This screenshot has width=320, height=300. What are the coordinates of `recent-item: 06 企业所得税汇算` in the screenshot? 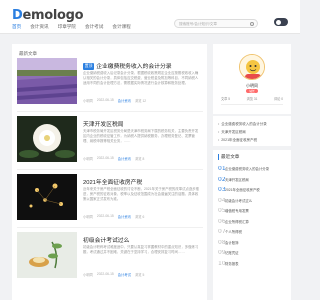 It's located at (253, 224).